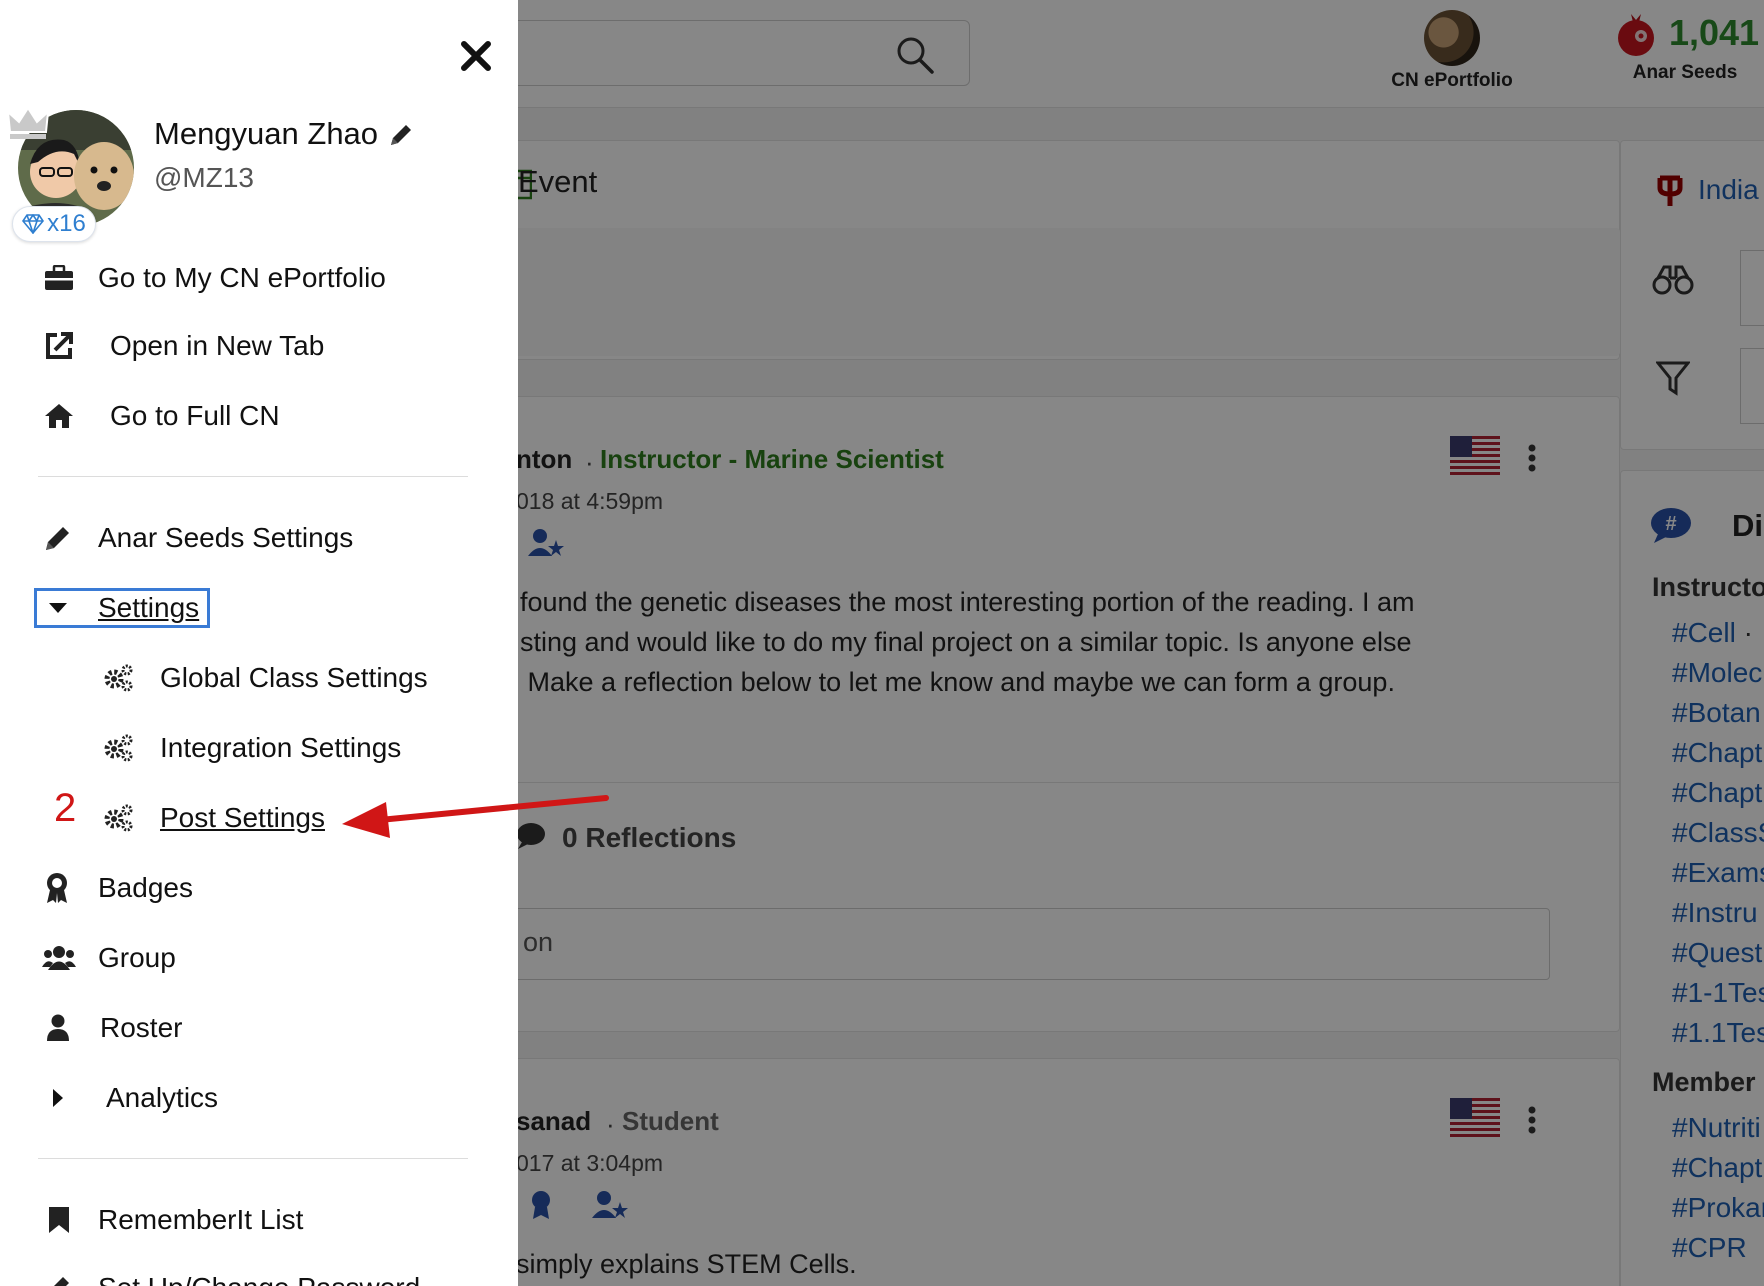 Image resolution: width=1764 pixels, height=1286 pixels. I want to click on menu-item-set-password: Set Up/Change Password, so click(232, 1279).